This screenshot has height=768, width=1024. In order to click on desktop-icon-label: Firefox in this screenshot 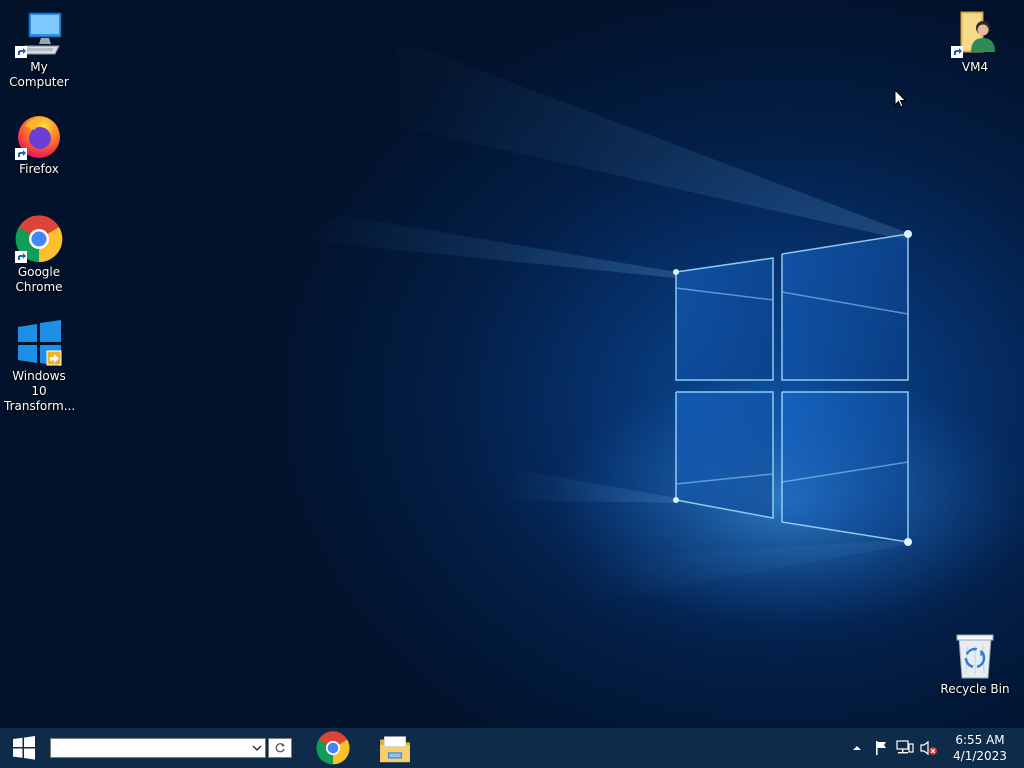, I will do `click(39, 169)`.